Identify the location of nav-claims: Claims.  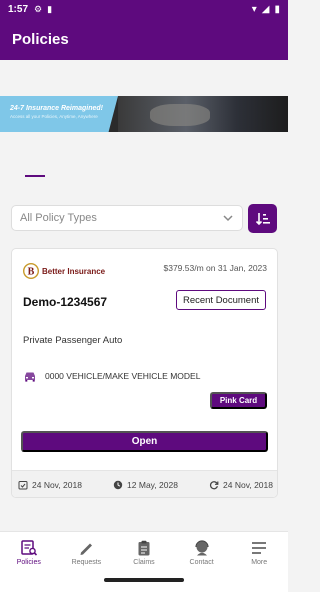
(144, 552).